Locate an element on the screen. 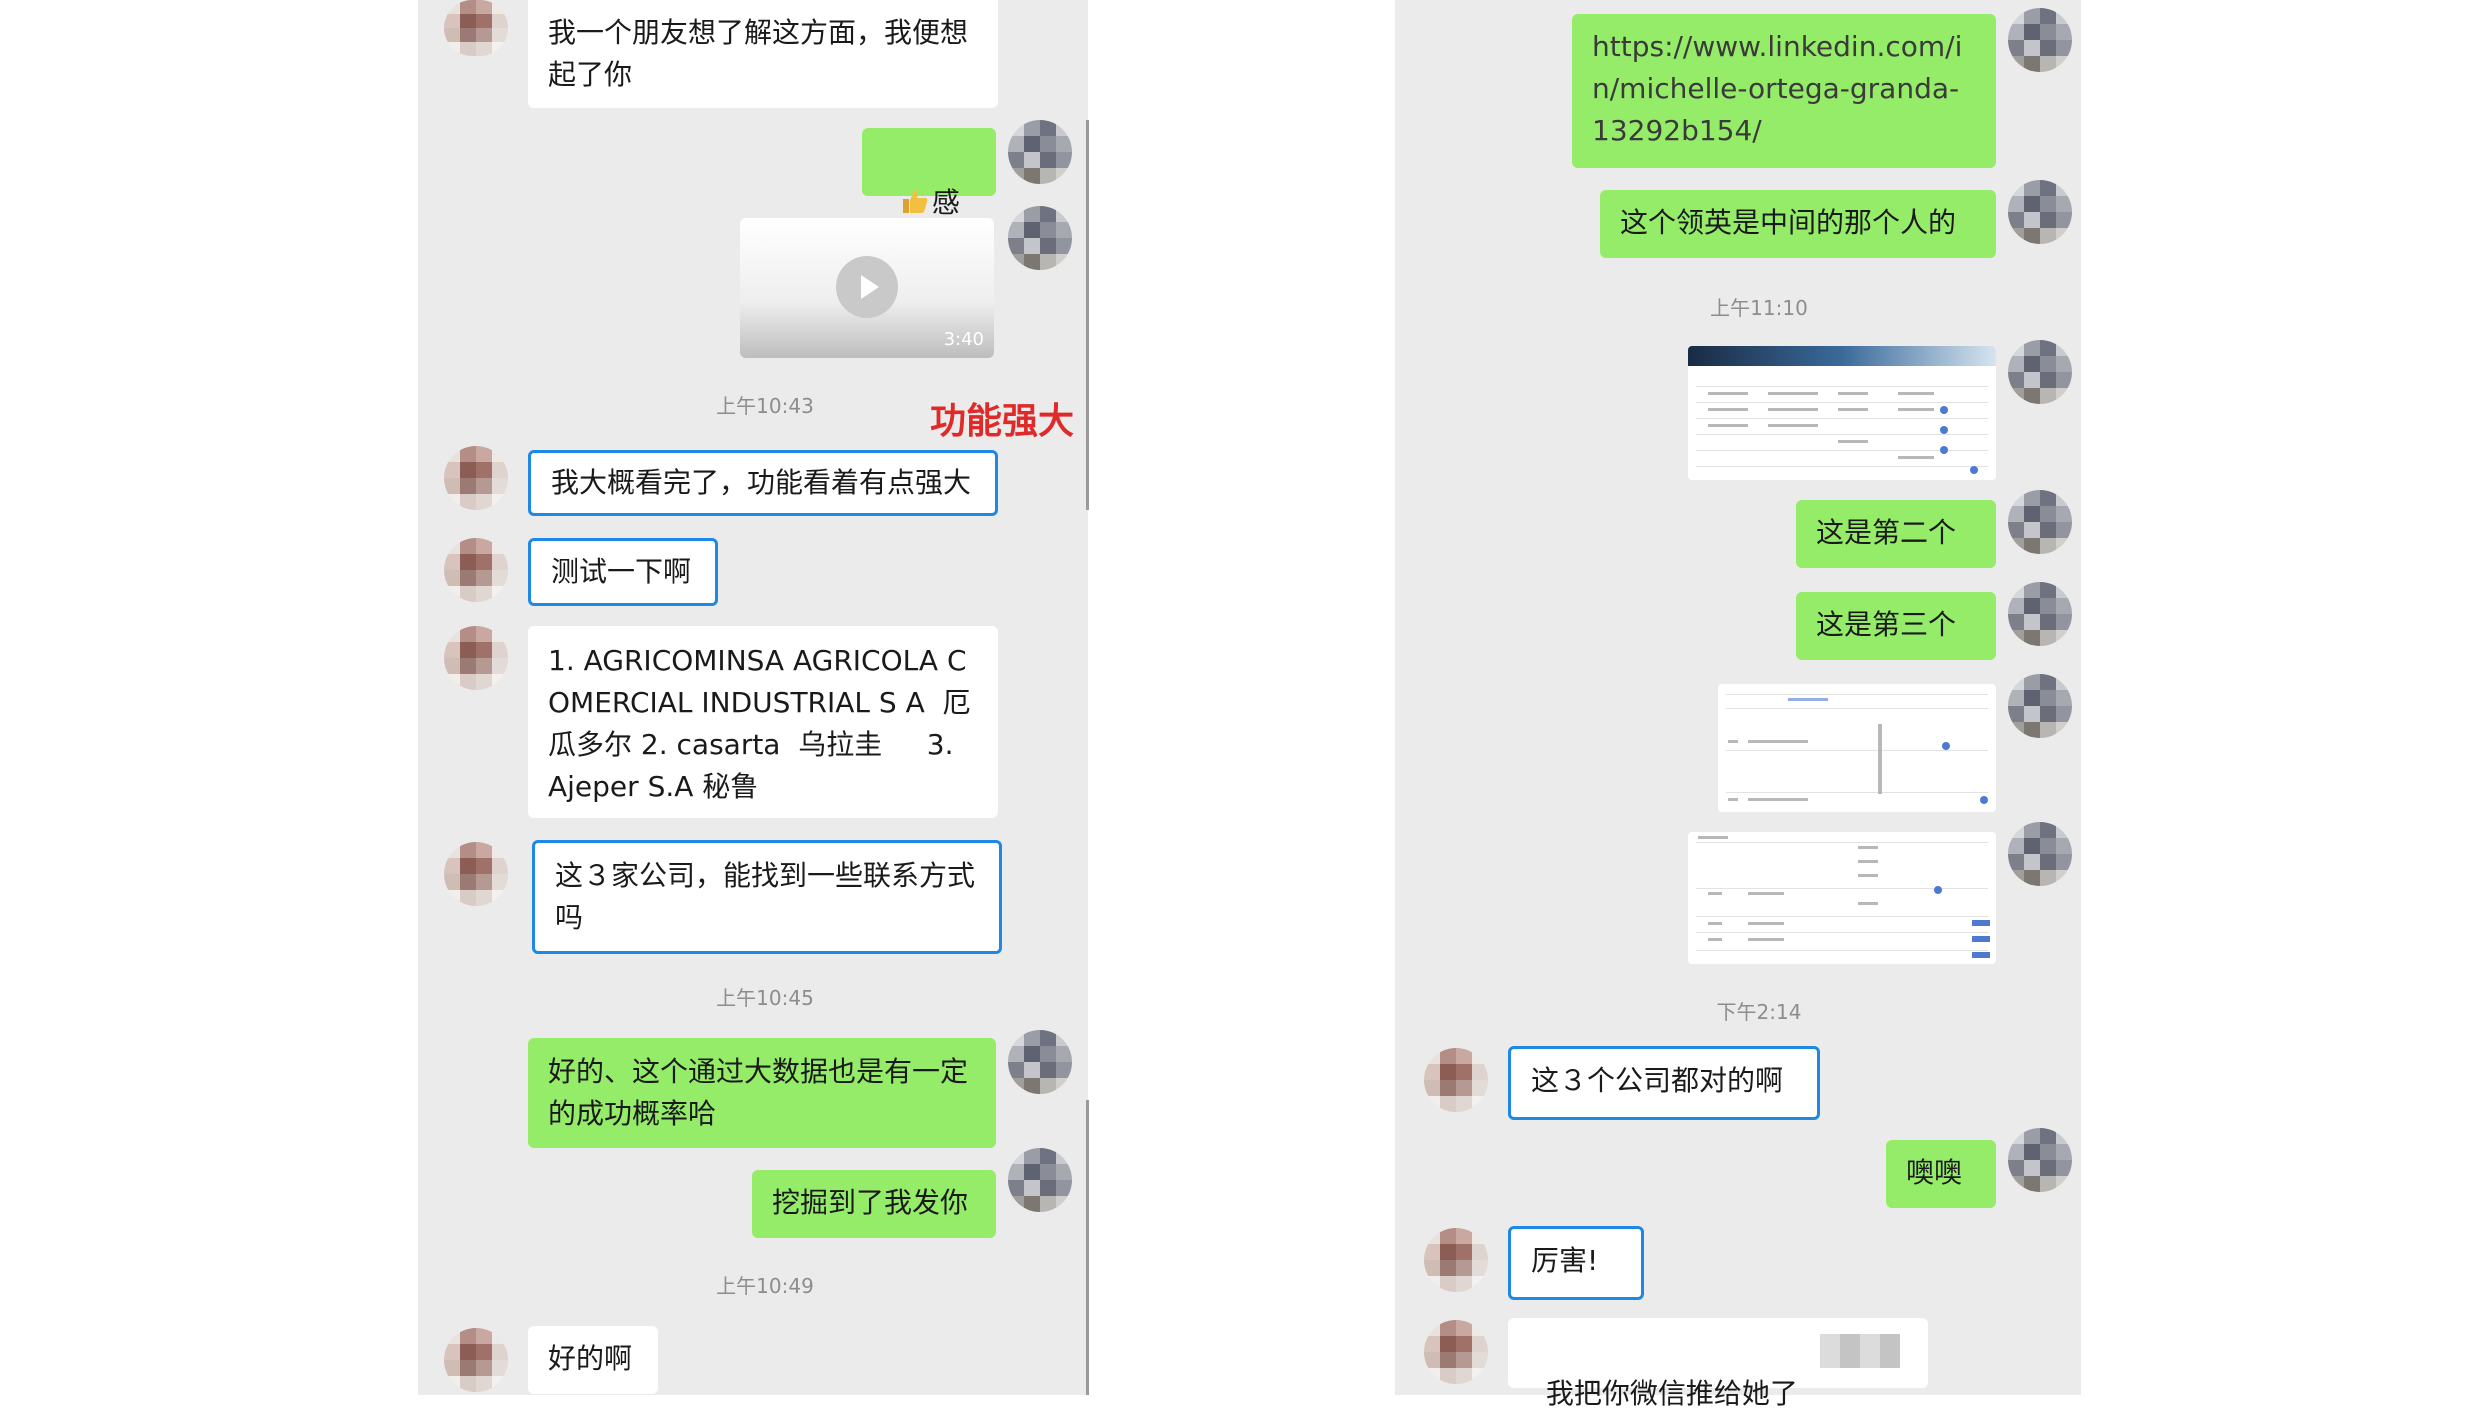 The image size is (2480, 1415). message-bubble: 噢噢 is located at coordinates (1941, 1174).